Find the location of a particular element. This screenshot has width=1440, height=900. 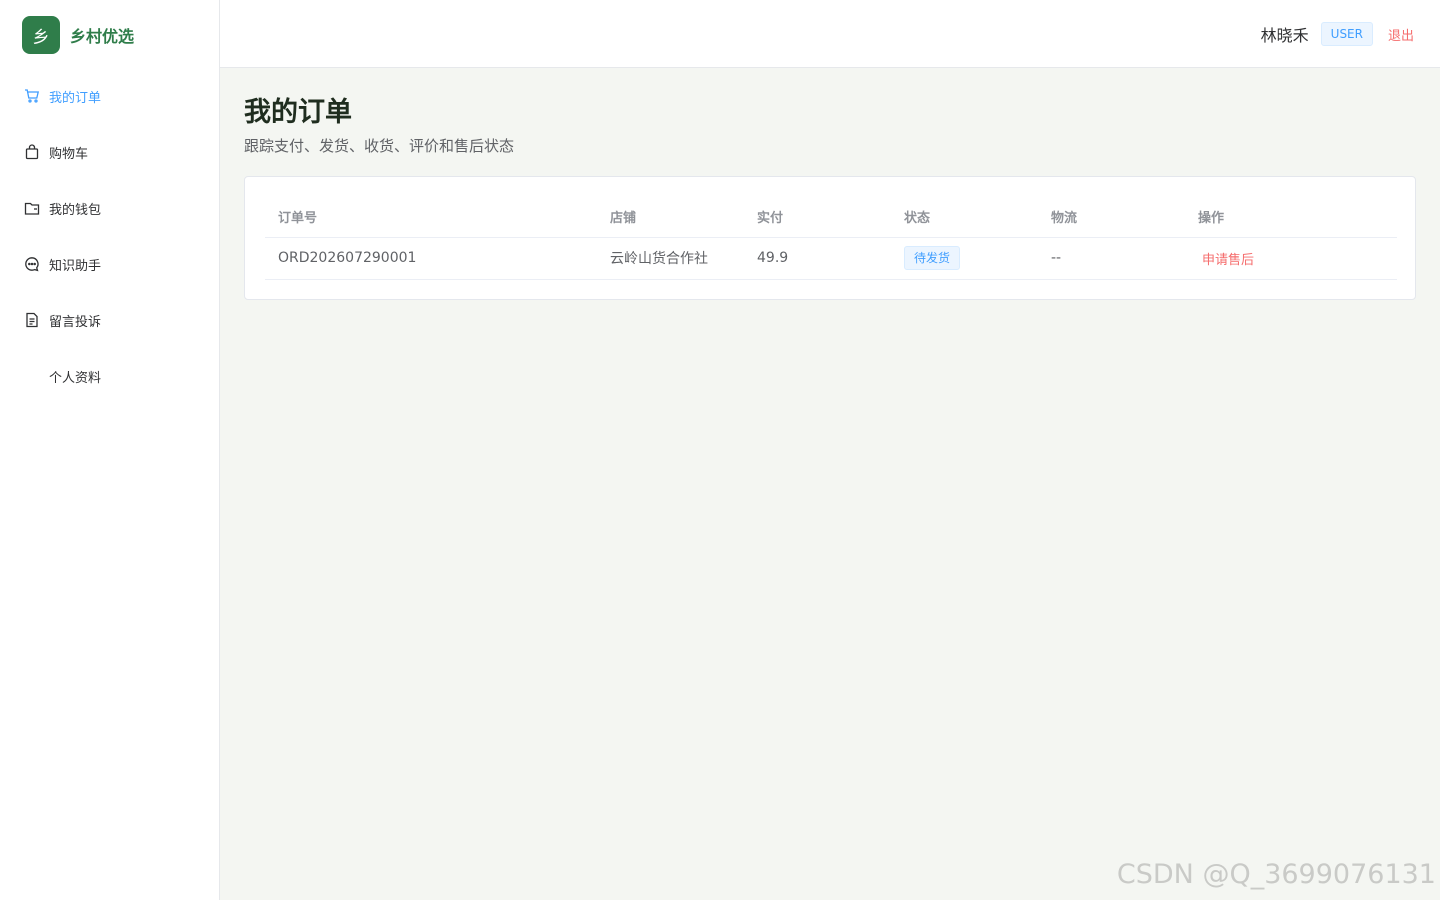

column-header-store: 店铺 is located at coordinates (670, 217).